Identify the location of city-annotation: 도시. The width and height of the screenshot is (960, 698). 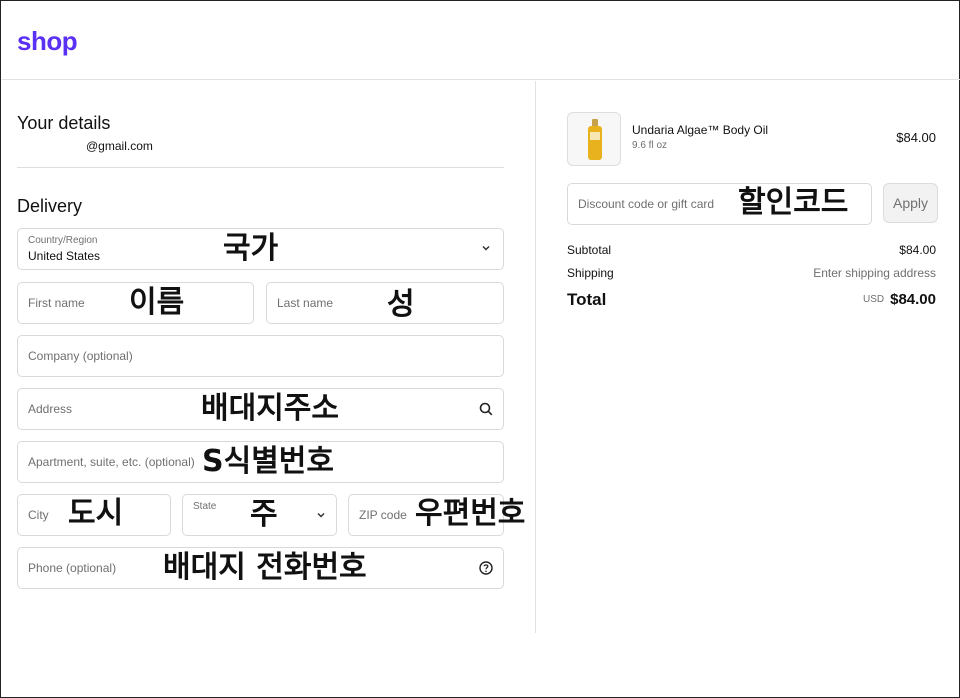
(96, 513).